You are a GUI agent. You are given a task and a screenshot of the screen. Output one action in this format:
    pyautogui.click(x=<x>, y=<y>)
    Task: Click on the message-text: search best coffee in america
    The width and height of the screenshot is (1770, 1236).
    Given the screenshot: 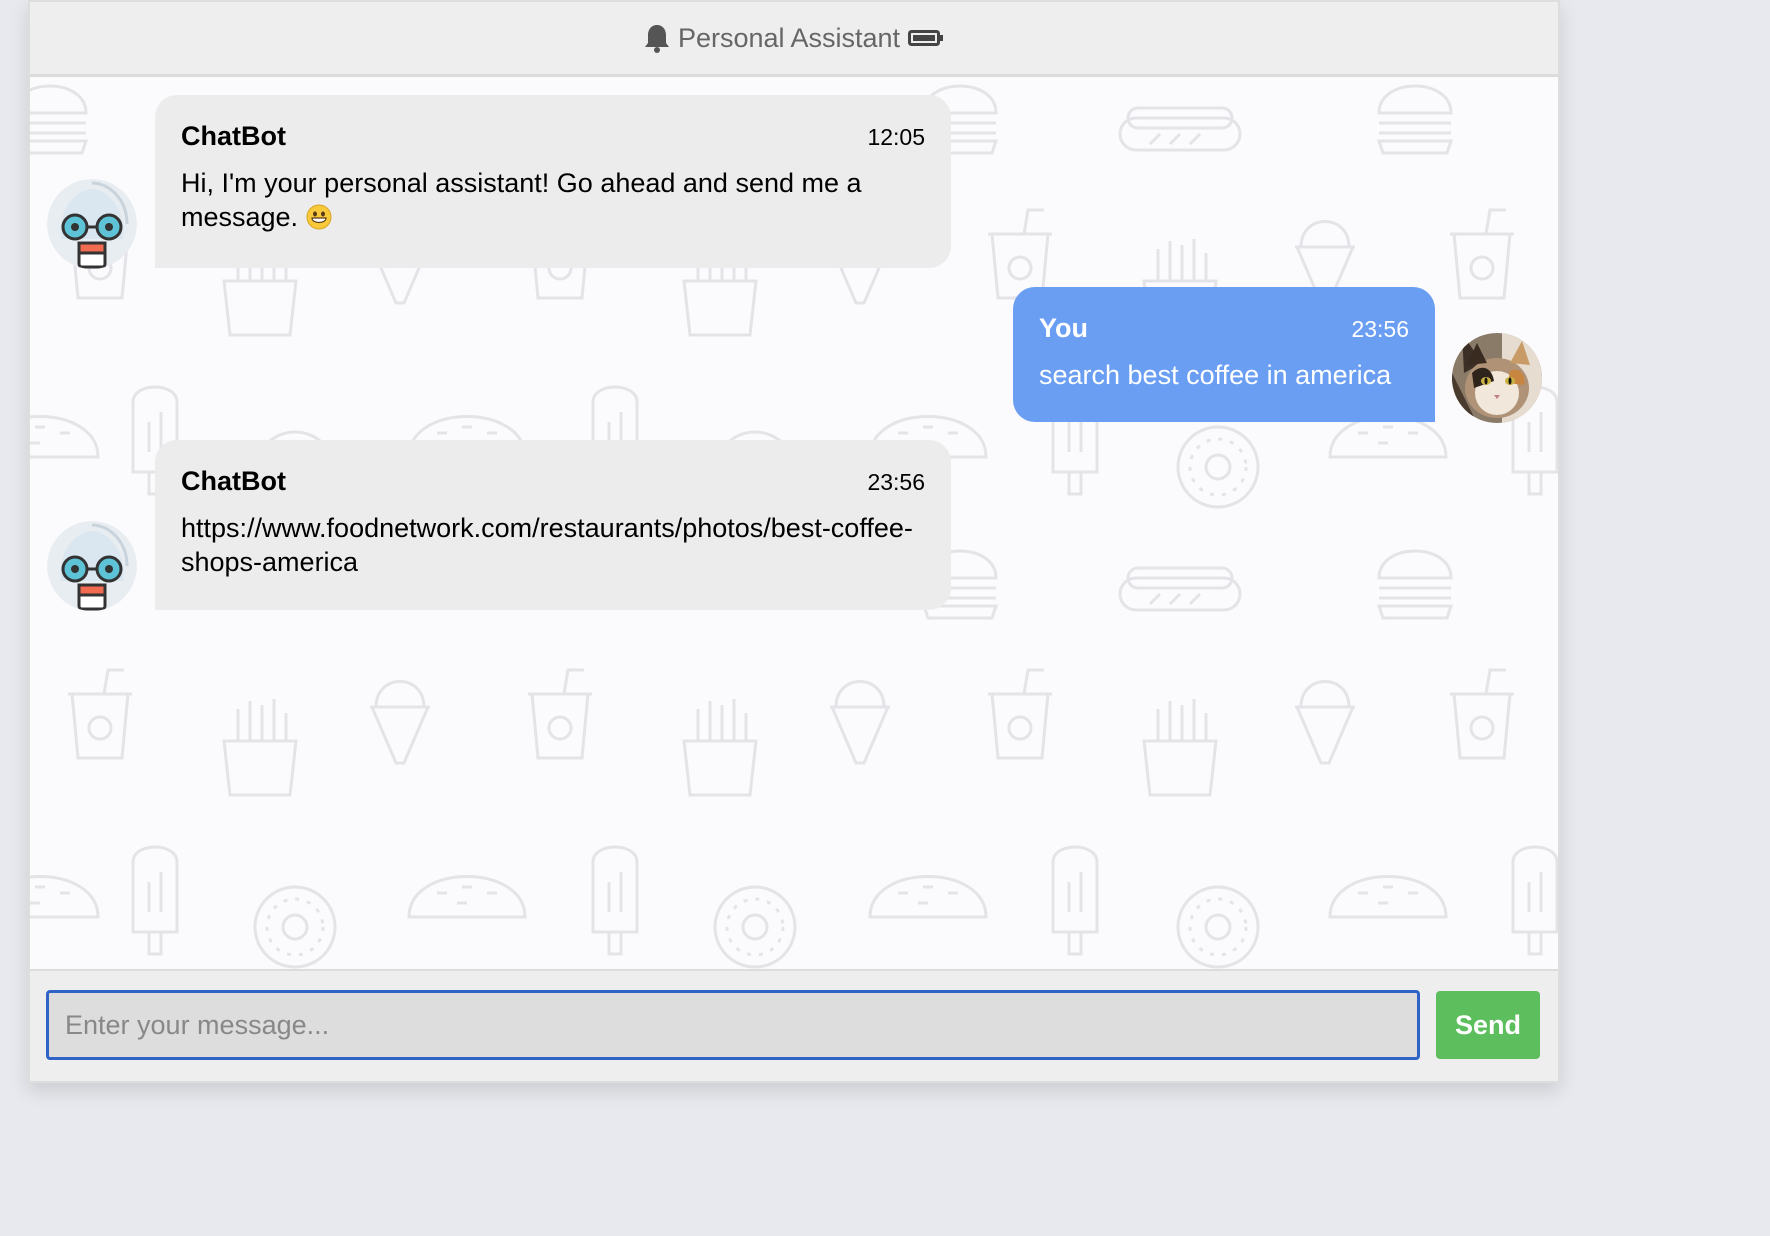 What is the action you would take?
    pyautogui.click(x=1215, y=375)
    